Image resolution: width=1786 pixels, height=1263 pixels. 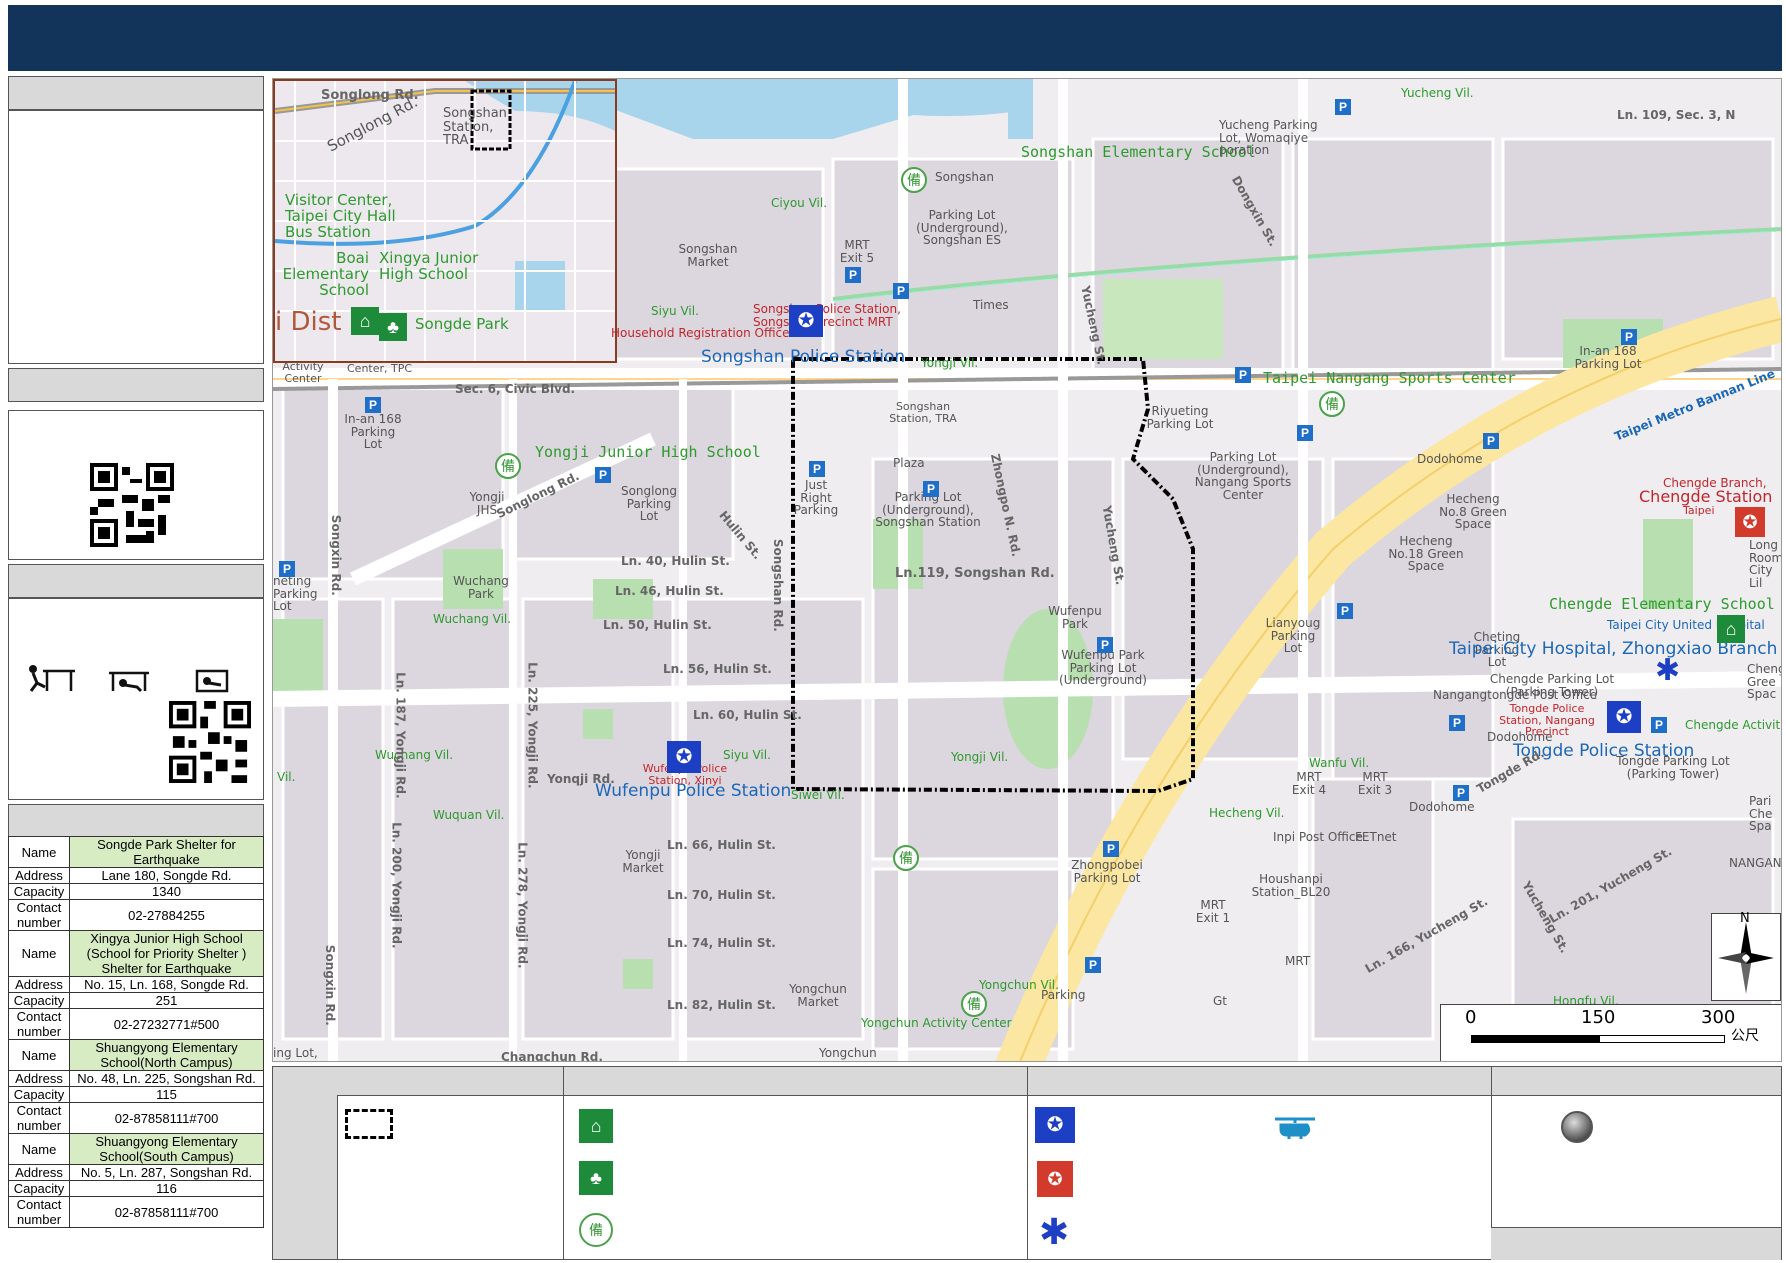 I want to click on road-label: Ln. 187, Yongji Rd., so click(x=400, y=735).